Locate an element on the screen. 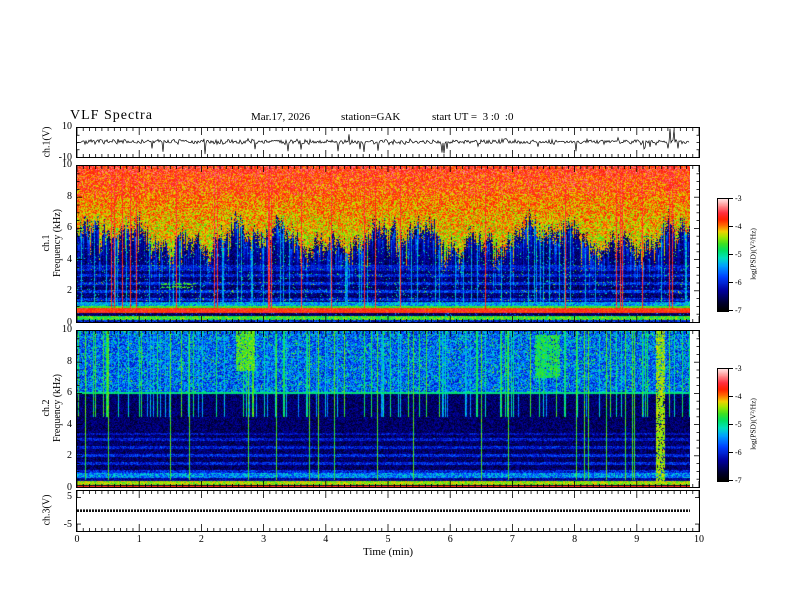 The width and height of the screenshot is (792, 612). ch2-colorbar is located at coordinates (723, 425).